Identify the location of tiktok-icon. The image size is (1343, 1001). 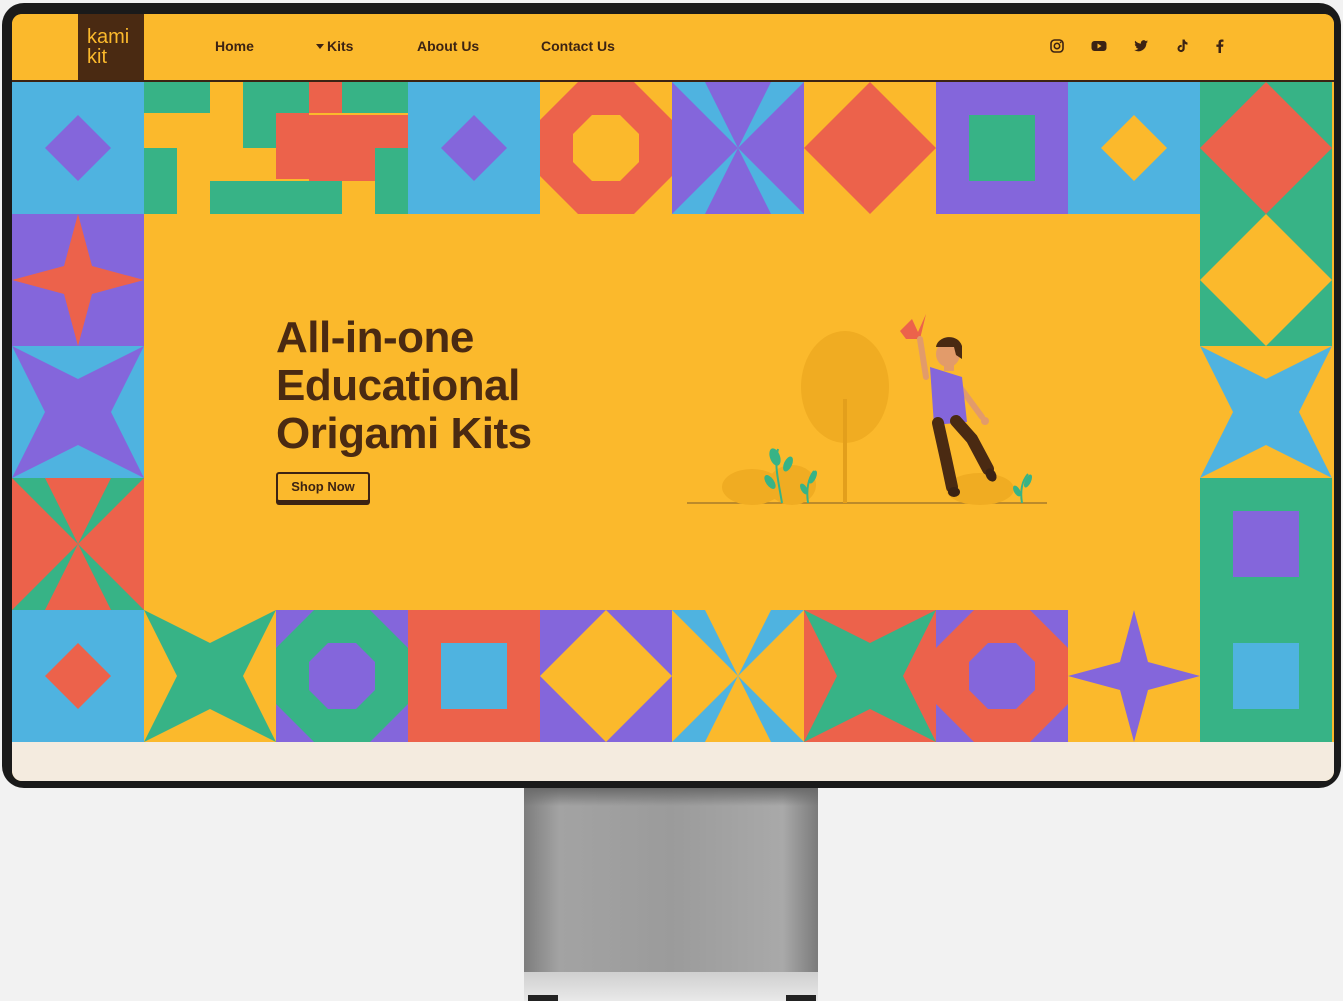
(1182, 46).